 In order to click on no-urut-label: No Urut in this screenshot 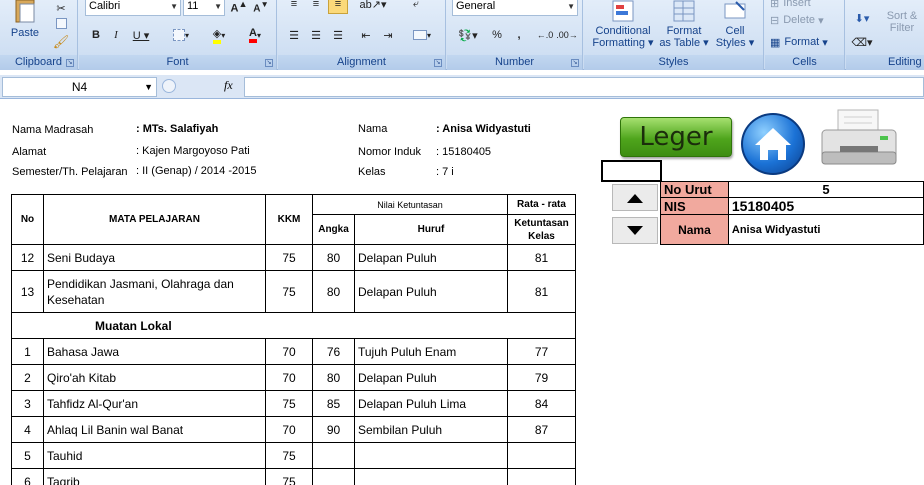, I will do `click(694, 189)`.